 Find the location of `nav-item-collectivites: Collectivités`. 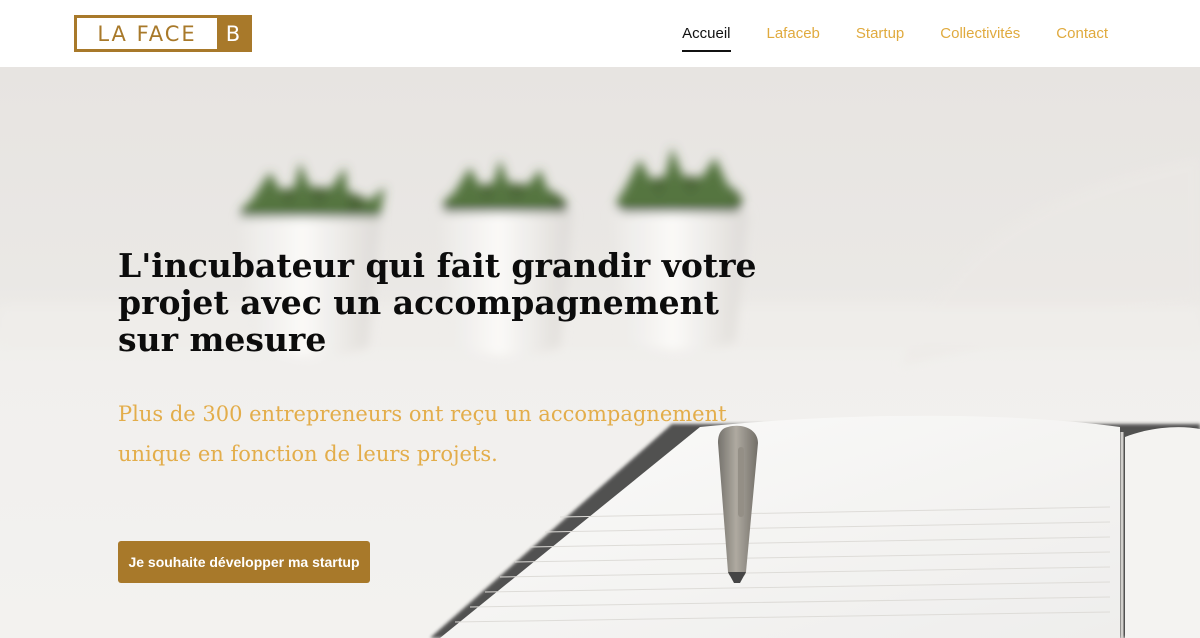

nav-item-collectivites: Collectivités is located at coordinates (980, 33).